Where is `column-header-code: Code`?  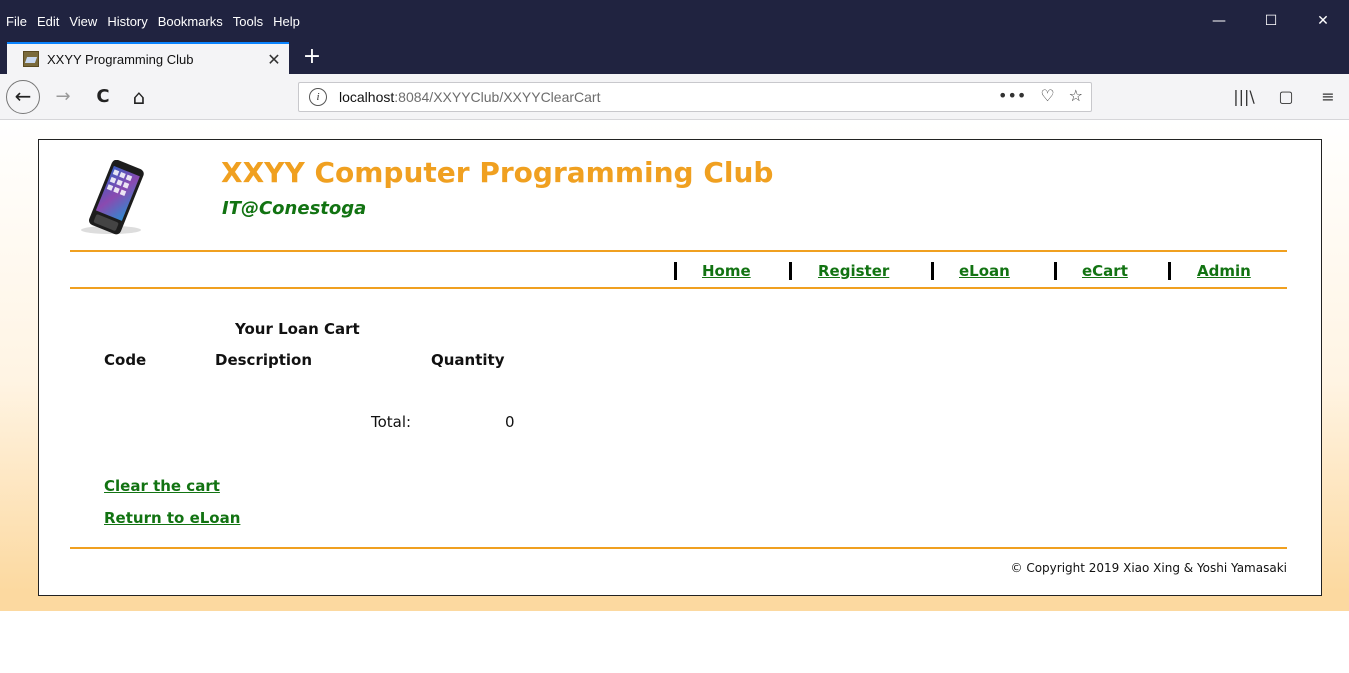 column-header-code: Code is located at coordinates (125, 360).